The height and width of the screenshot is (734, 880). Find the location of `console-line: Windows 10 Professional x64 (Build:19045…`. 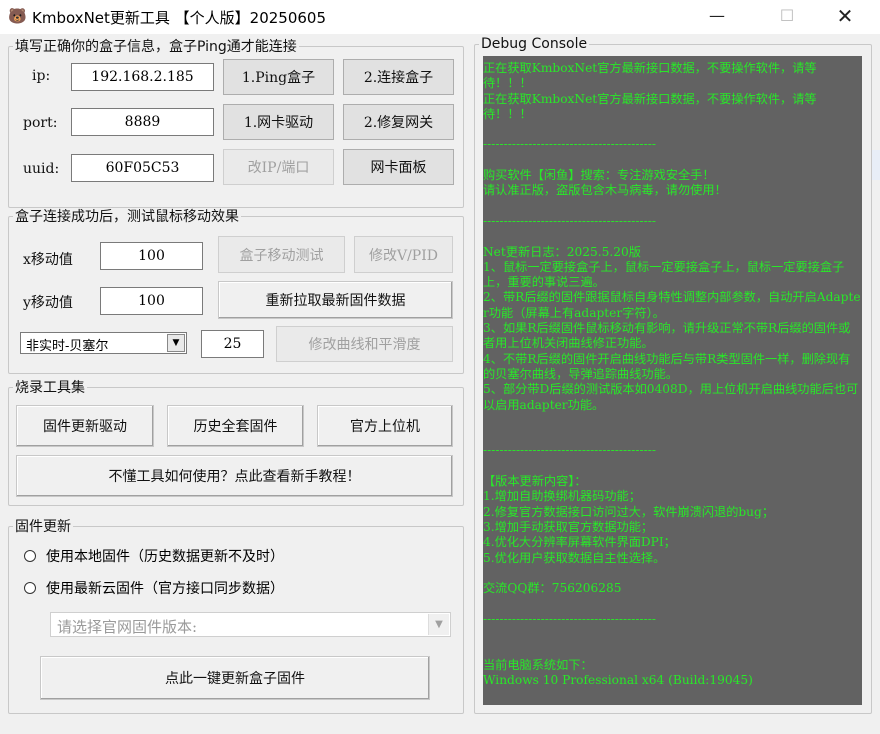

console-line: Windows 10 Professional x64 (Build:19045… is located at coordinates (618, 679).